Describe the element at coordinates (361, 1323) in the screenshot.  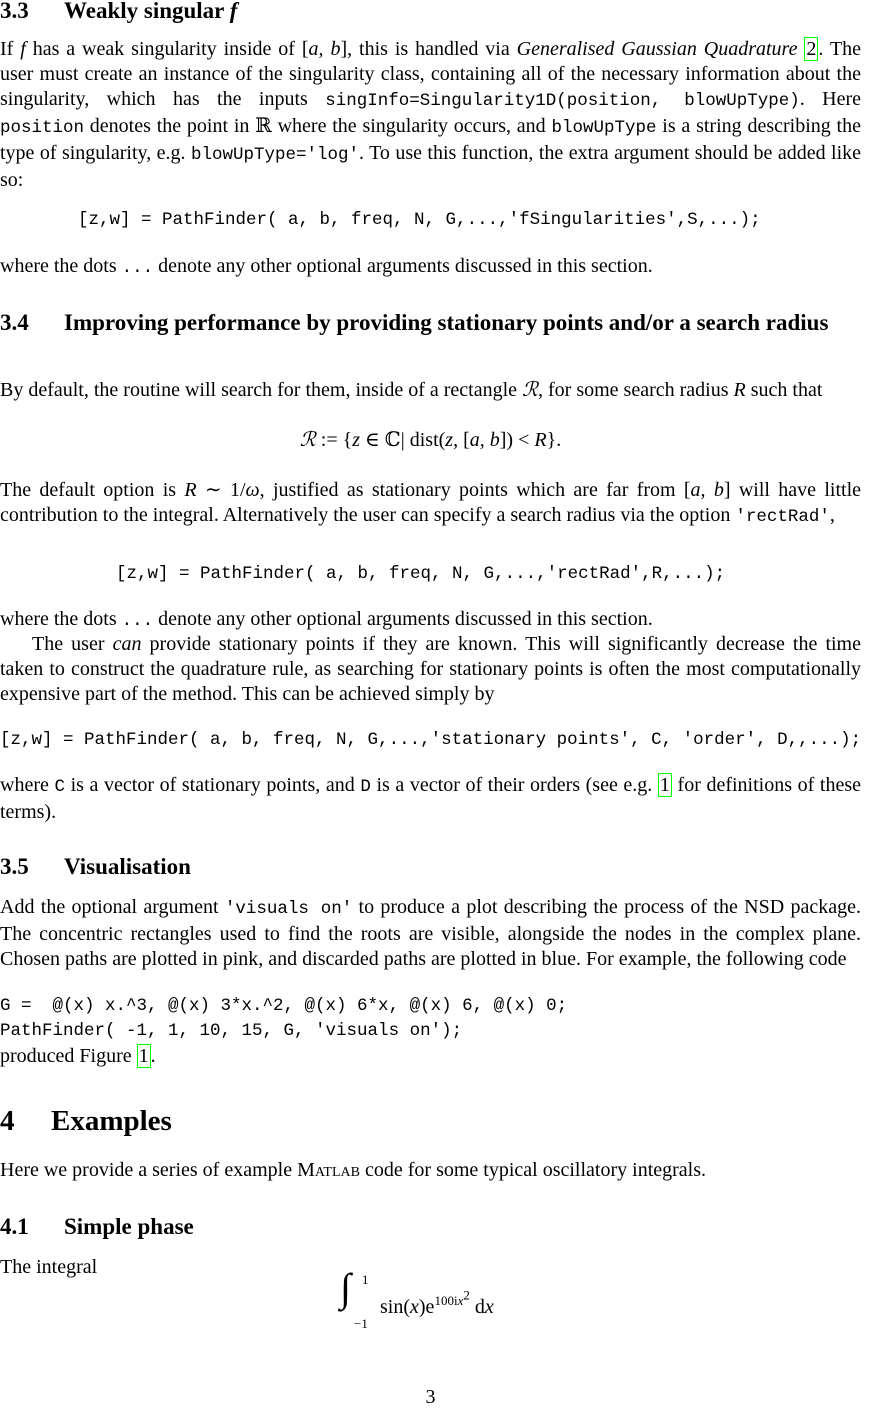
I see `lower-limit: −1` at that location.